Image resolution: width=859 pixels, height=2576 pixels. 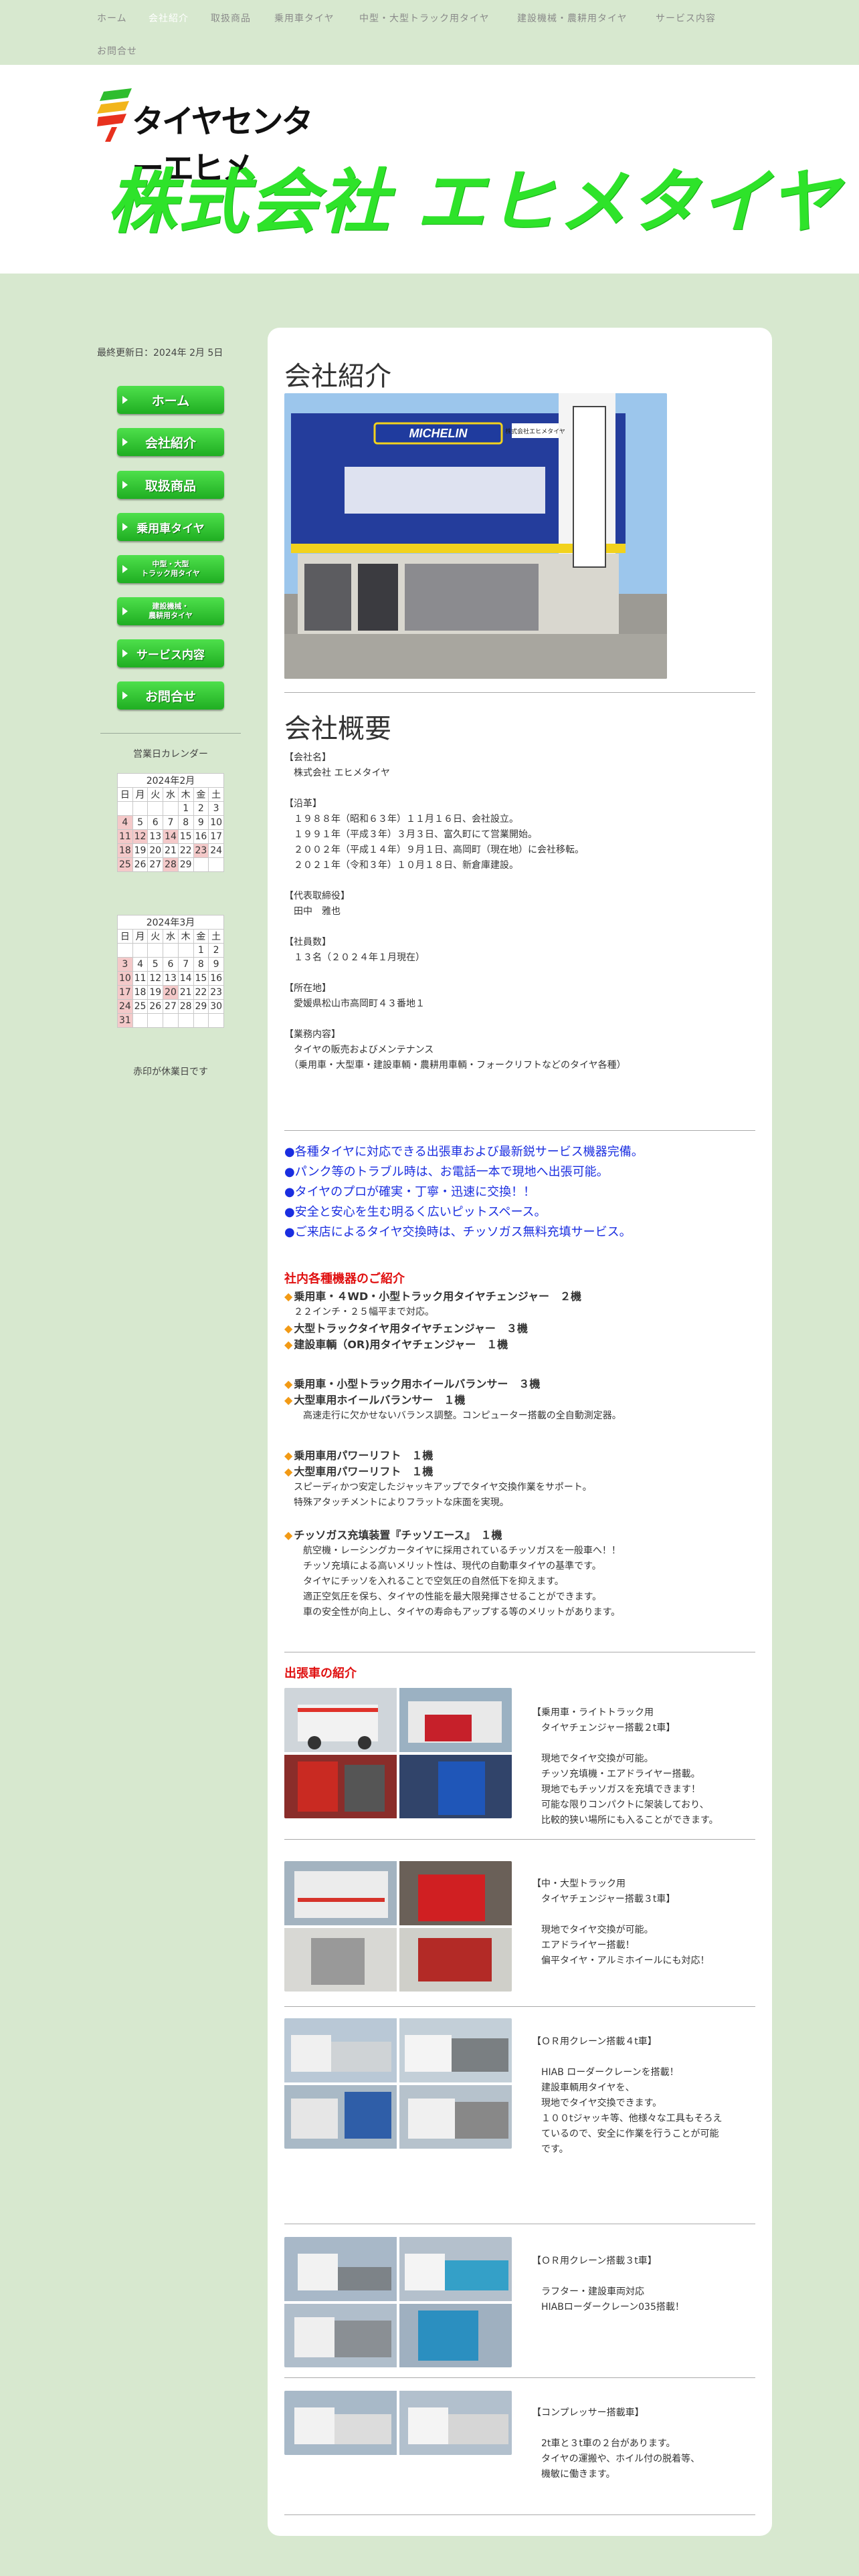 I want to click on calendar-day: 28, so click(x=171, y=864).